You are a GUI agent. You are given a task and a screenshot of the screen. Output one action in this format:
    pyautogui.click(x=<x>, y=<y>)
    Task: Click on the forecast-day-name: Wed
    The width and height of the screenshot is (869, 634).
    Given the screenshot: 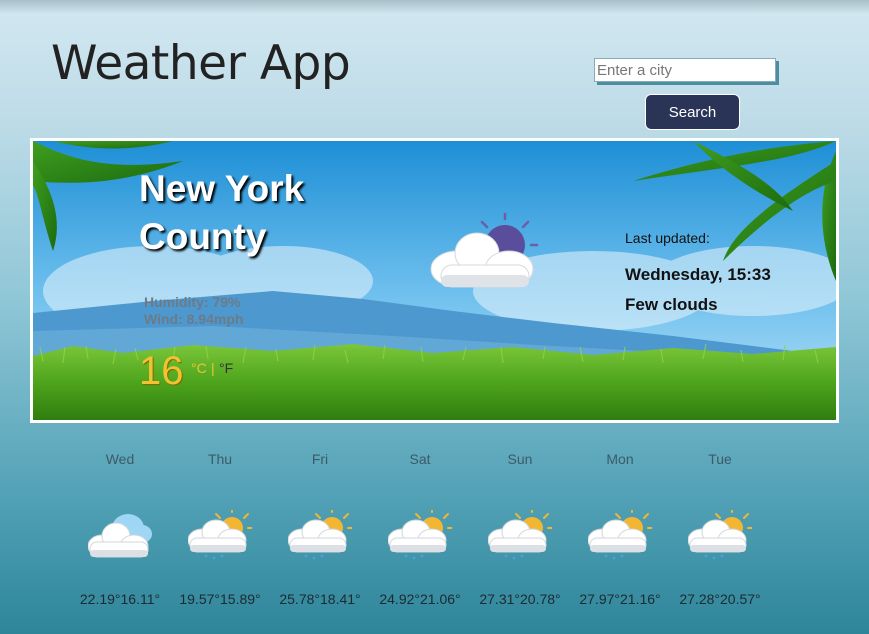 What is the action you would take?
    pyautogui.click(x=120, y=459)
    